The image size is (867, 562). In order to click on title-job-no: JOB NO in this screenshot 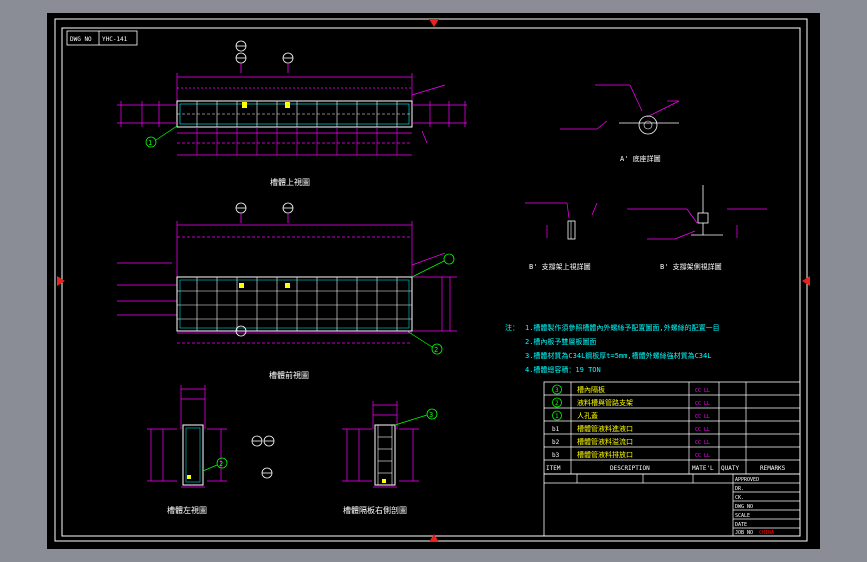, I will do `click(744, 533)`.